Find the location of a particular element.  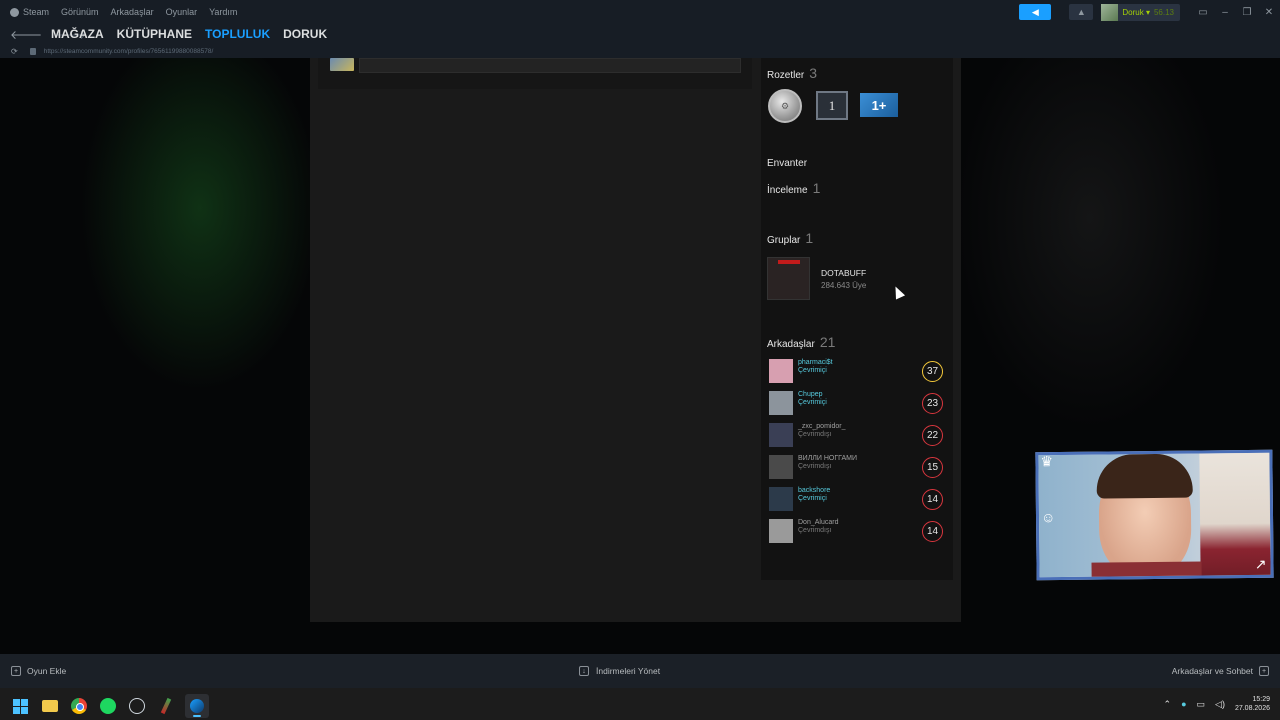

menu-item-help: Yardım is located at coordinates (223, 12).